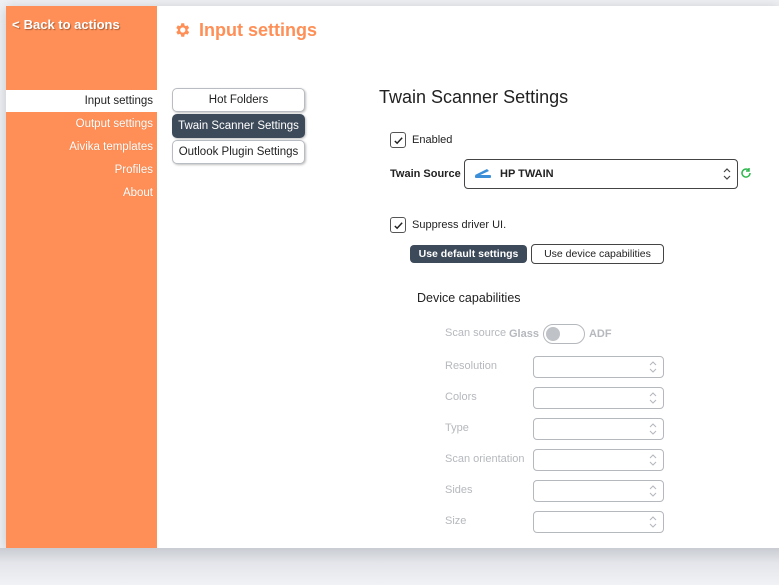 This screenshot has width=779, height=585. Describe the element at coordinates (597, 254) in the screenshot. I see `use-device-capabilities-button: Use device capabilities` at that location.